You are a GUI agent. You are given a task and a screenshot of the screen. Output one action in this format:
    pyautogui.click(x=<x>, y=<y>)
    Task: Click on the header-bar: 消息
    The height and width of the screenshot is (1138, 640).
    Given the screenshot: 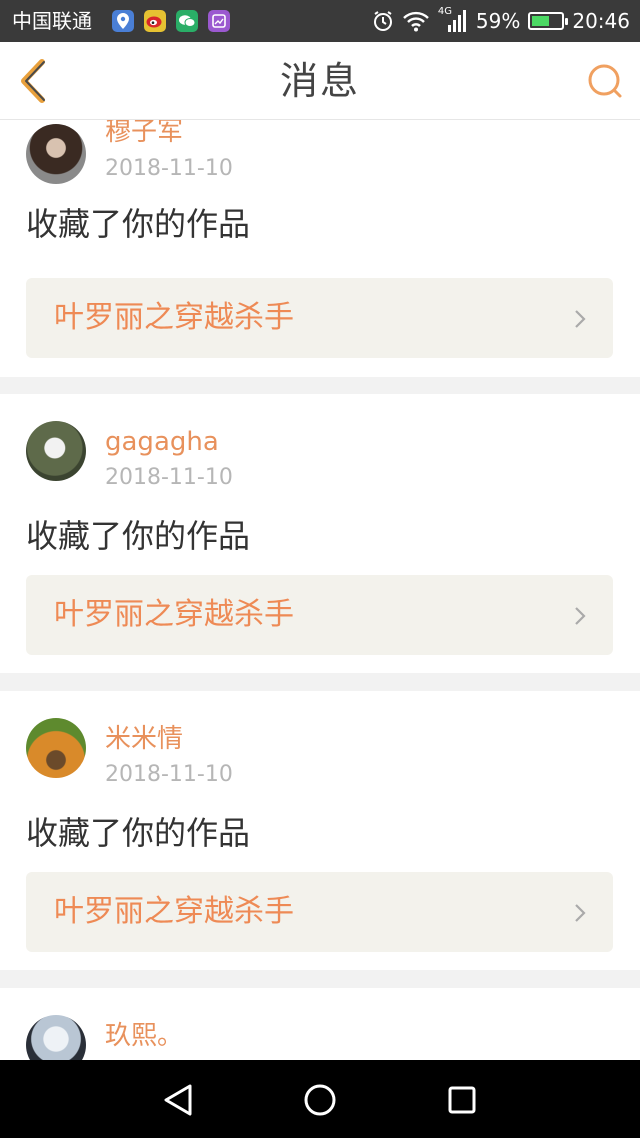 What is the action you would take?
    pyautogui.click(x=320, y=81)
    